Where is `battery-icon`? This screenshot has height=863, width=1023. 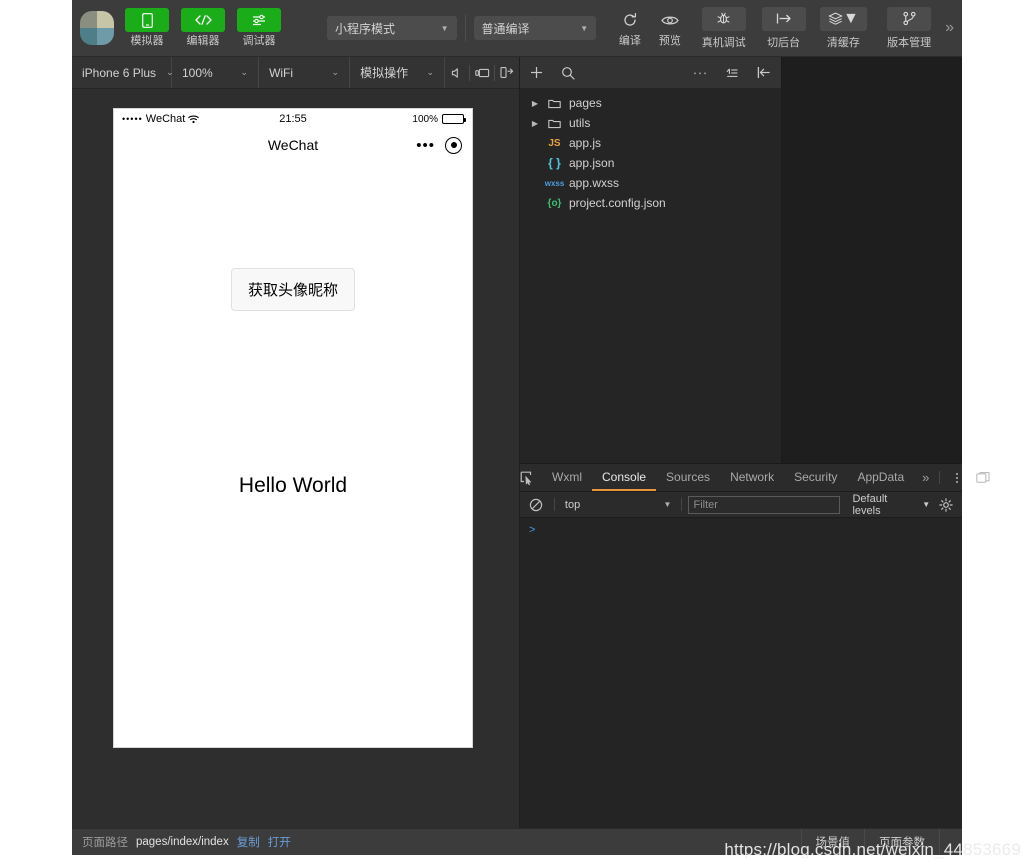
battery-icon is located at coordinates (454, 119).